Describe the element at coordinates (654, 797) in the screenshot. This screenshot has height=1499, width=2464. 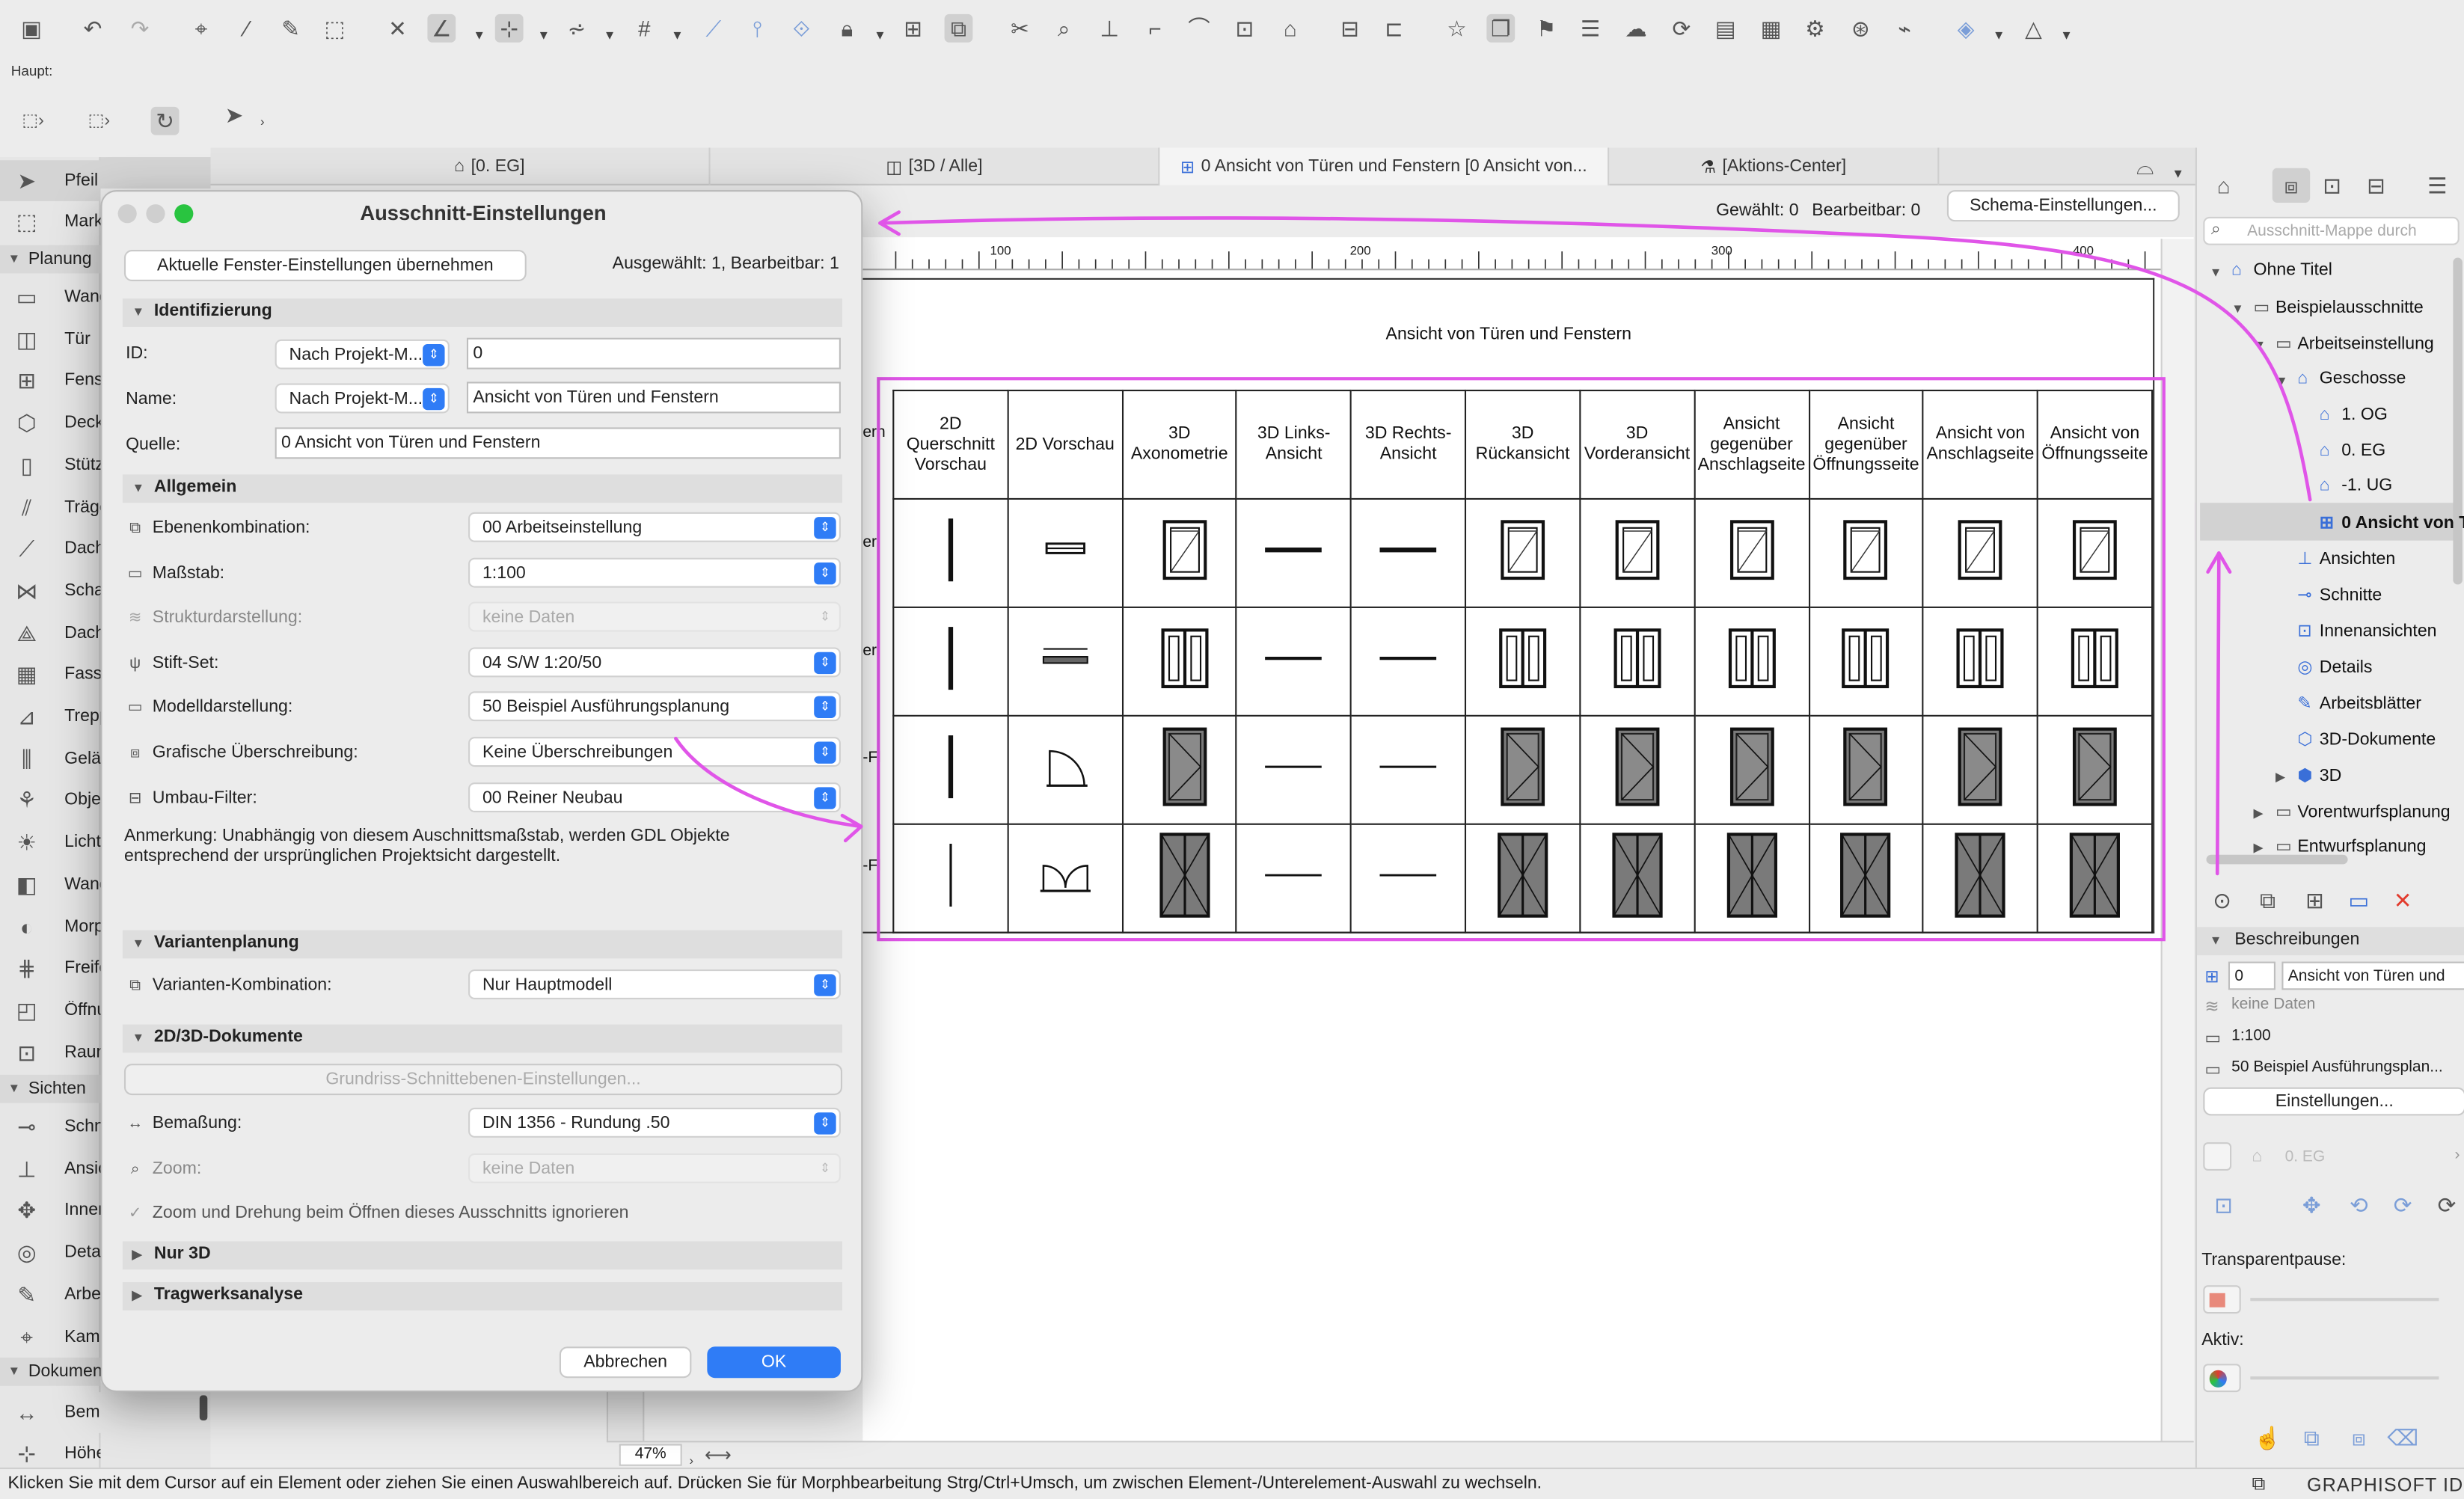
I see `general-row-select: 00 Reiner Neubau ⇕` at that location.